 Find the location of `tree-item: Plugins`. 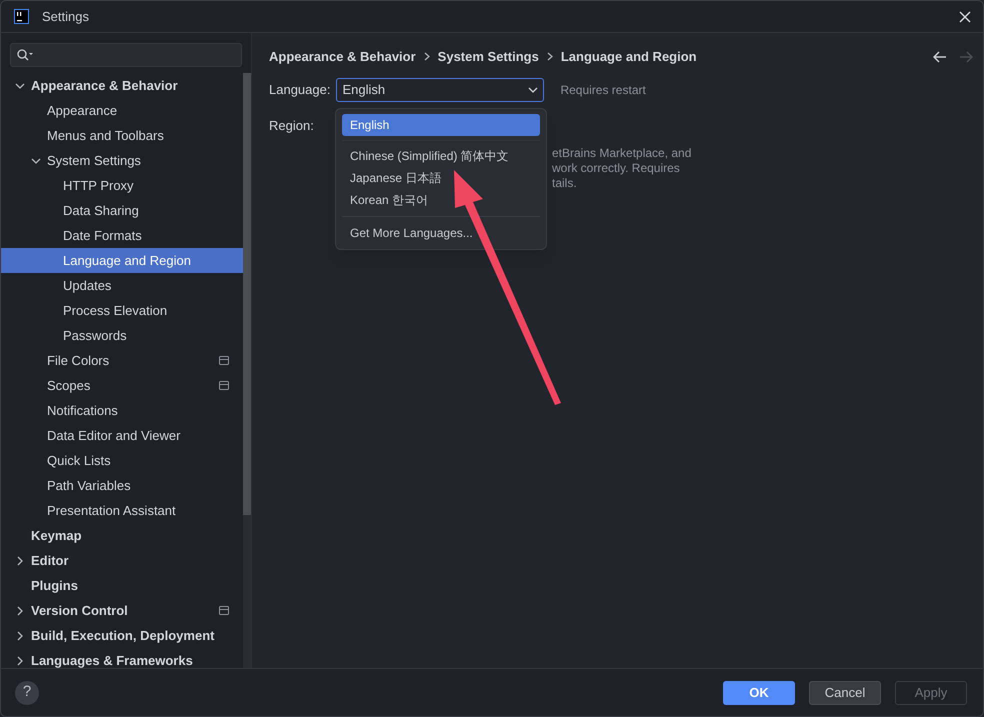

tree-item: Plugins is located at coordinates (122, 585).